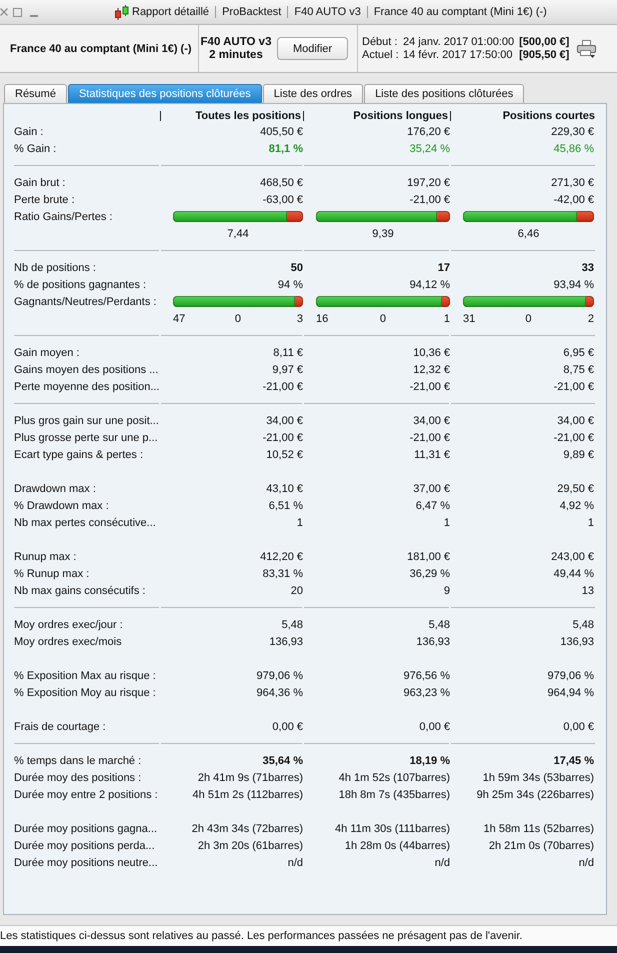 The width and height of the screenshot is (617, 953). Describe the element at coordinates (86, 794) in the screenshot. I see `row-label: Durée moy entre 2 positions :` at that location.